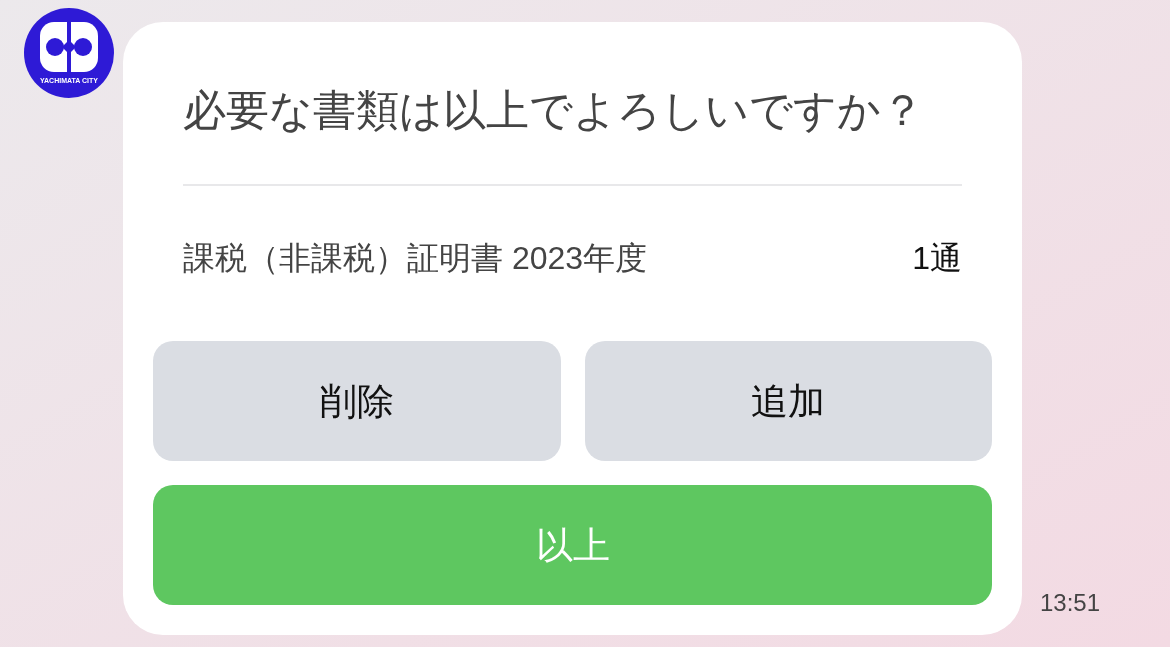 Image resolution: width=1170 pixels, height=647 pixels. What do you see at coordinates (357, 401) in the screenshot?
I see `action-button: 削除` at bounding box center [357, 401].